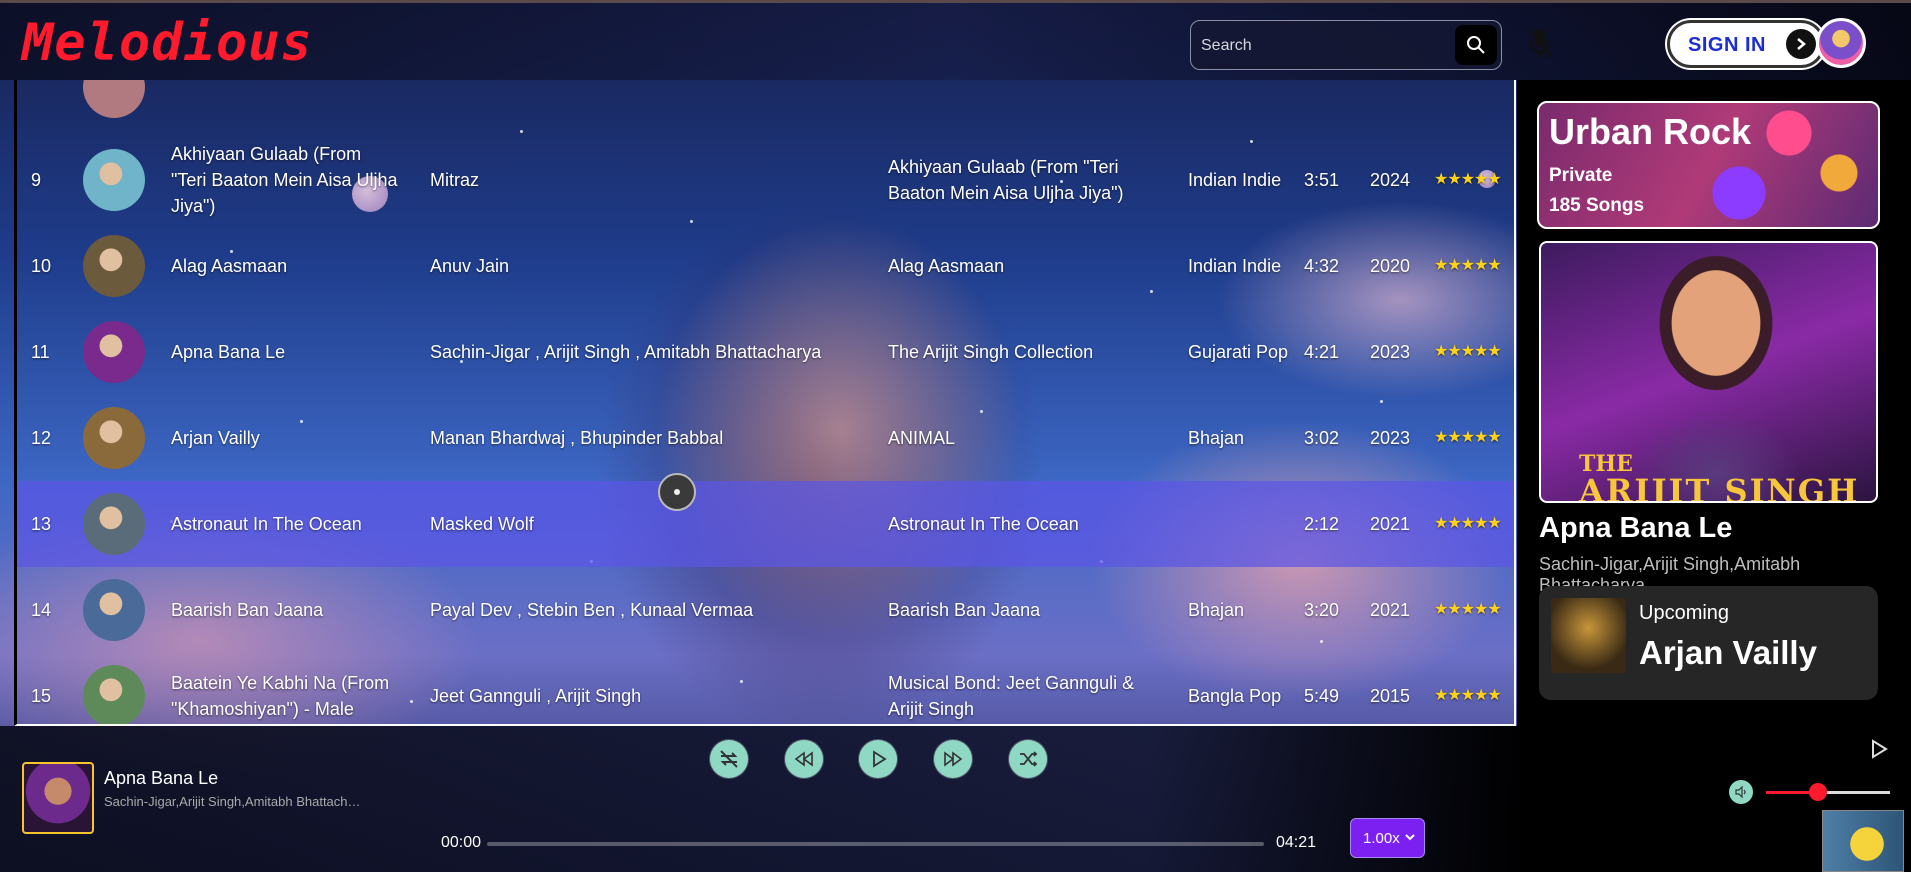 The height and width of the screenshot is (872, 1911). I want to click on upcoming-thumbnail, so click(1588, 635).